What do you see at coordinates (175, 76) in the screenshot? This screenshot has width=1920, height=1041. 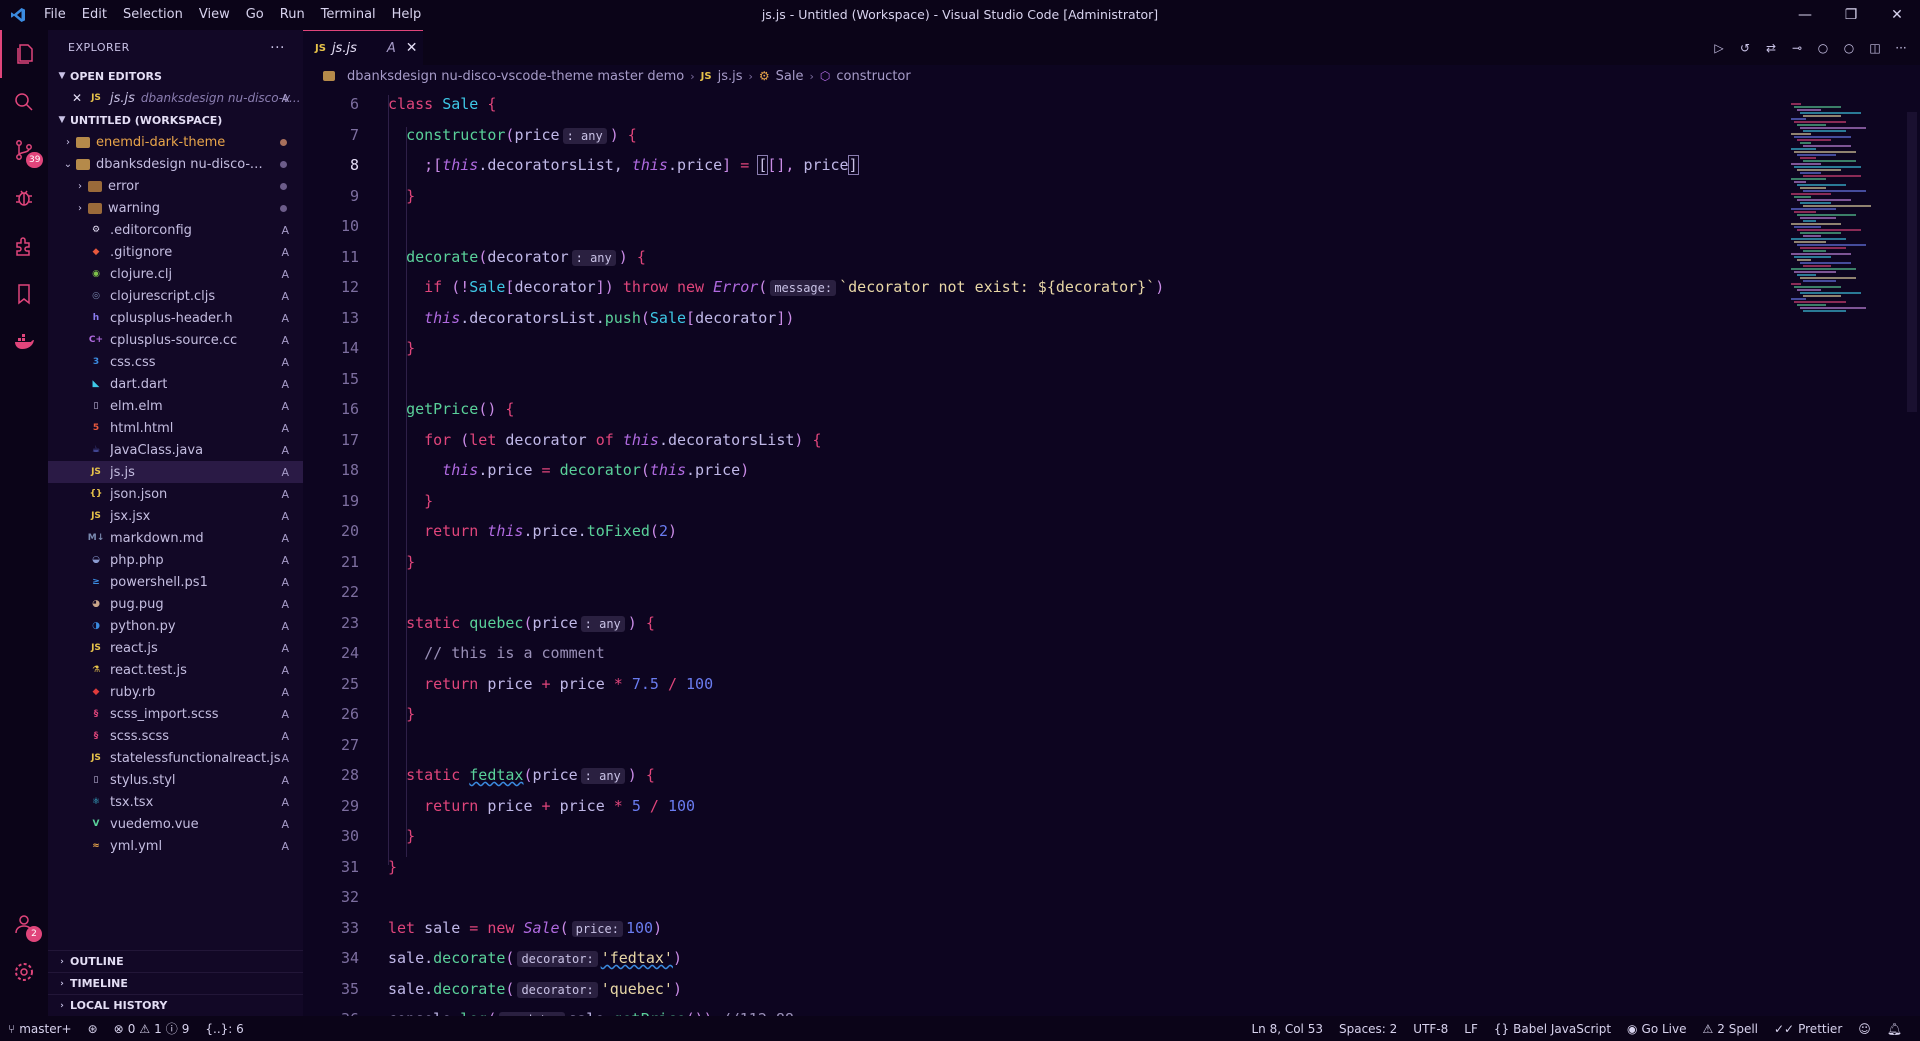 I see `open-editors-section: ▼ OPEN EDITORS` at bounding box center [175, 76].